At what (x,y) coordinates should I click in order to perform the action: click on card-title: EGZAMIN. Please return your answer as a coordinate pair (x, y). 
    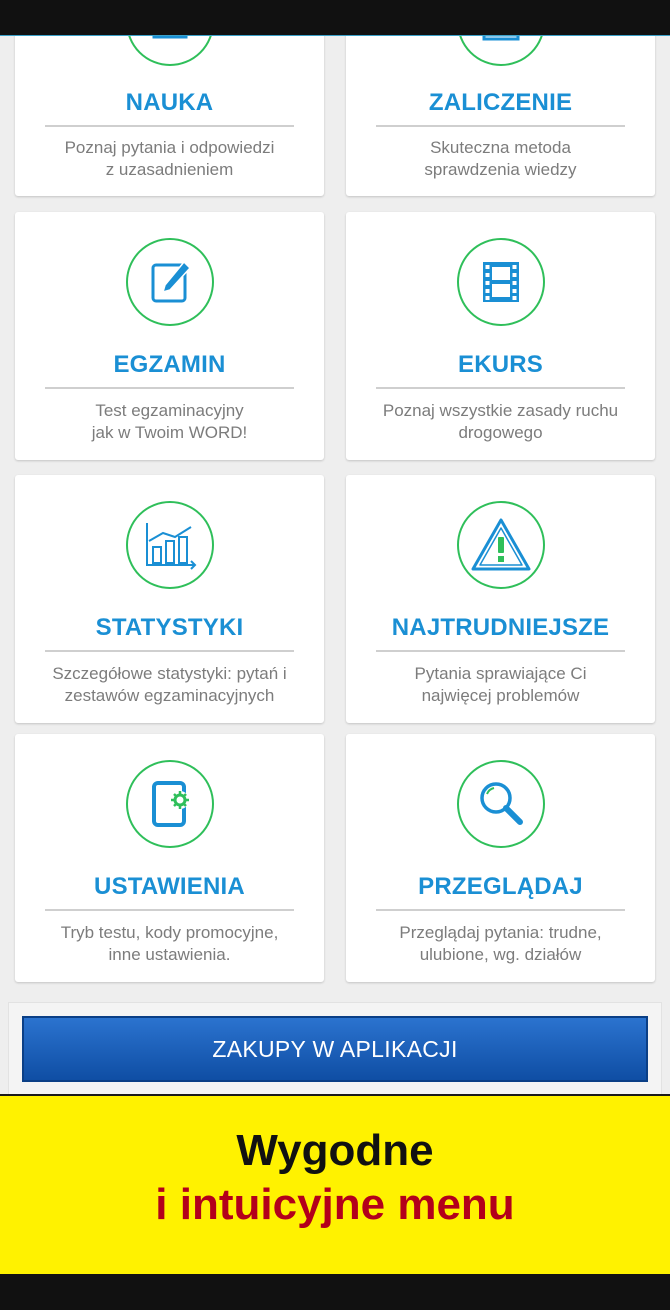
    Looking at the image, I should click on (169, 364).